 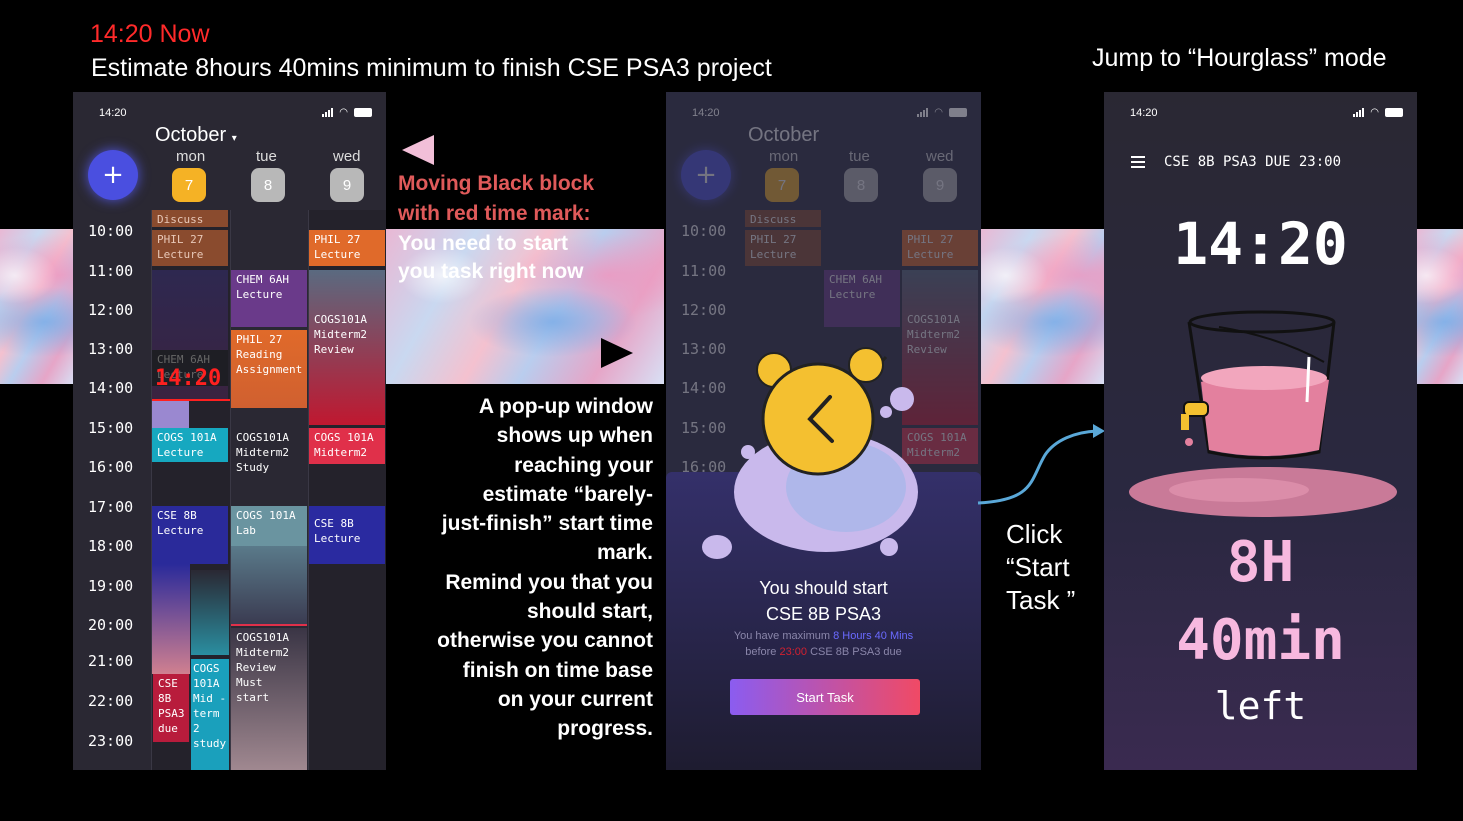 I want to click on popup-title: You should start CSE 8B PSA3, so click(x=823, y=601).